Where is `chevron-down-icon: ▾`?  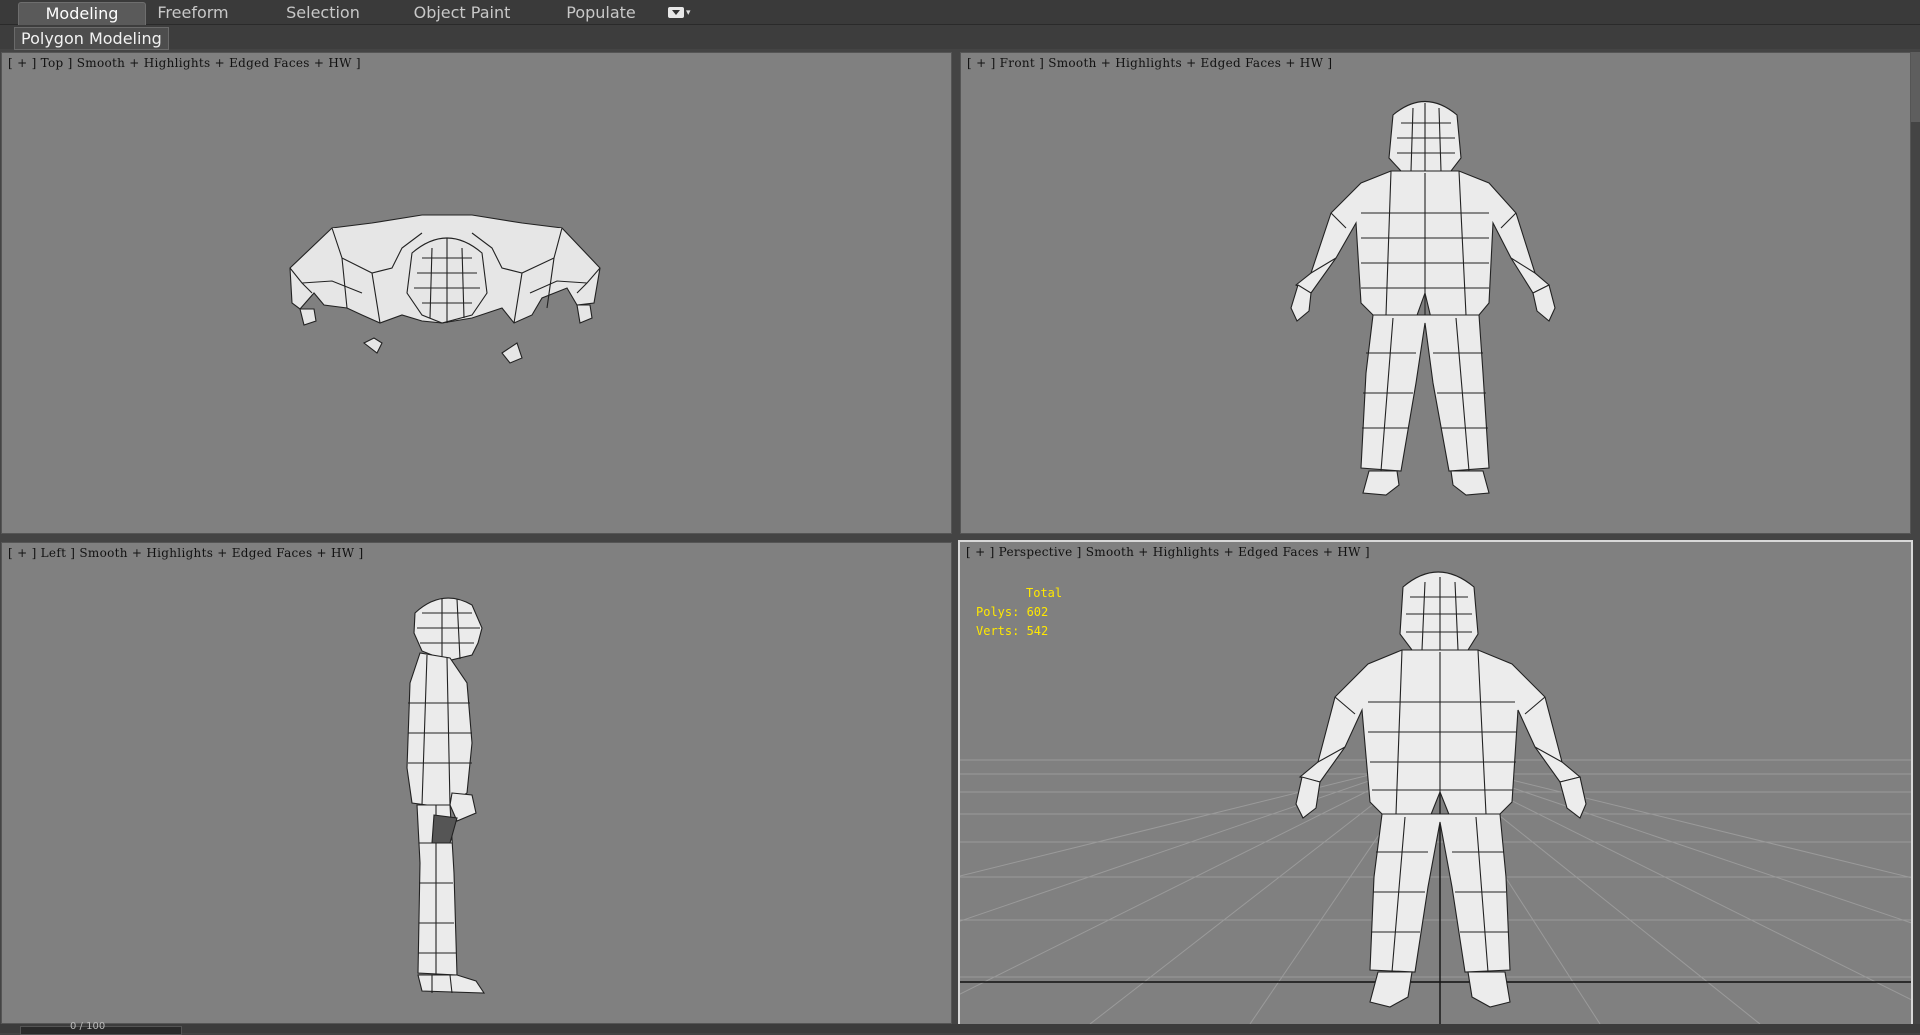
chevron-down-icon: ▾ is located at coordinates (688, 12).